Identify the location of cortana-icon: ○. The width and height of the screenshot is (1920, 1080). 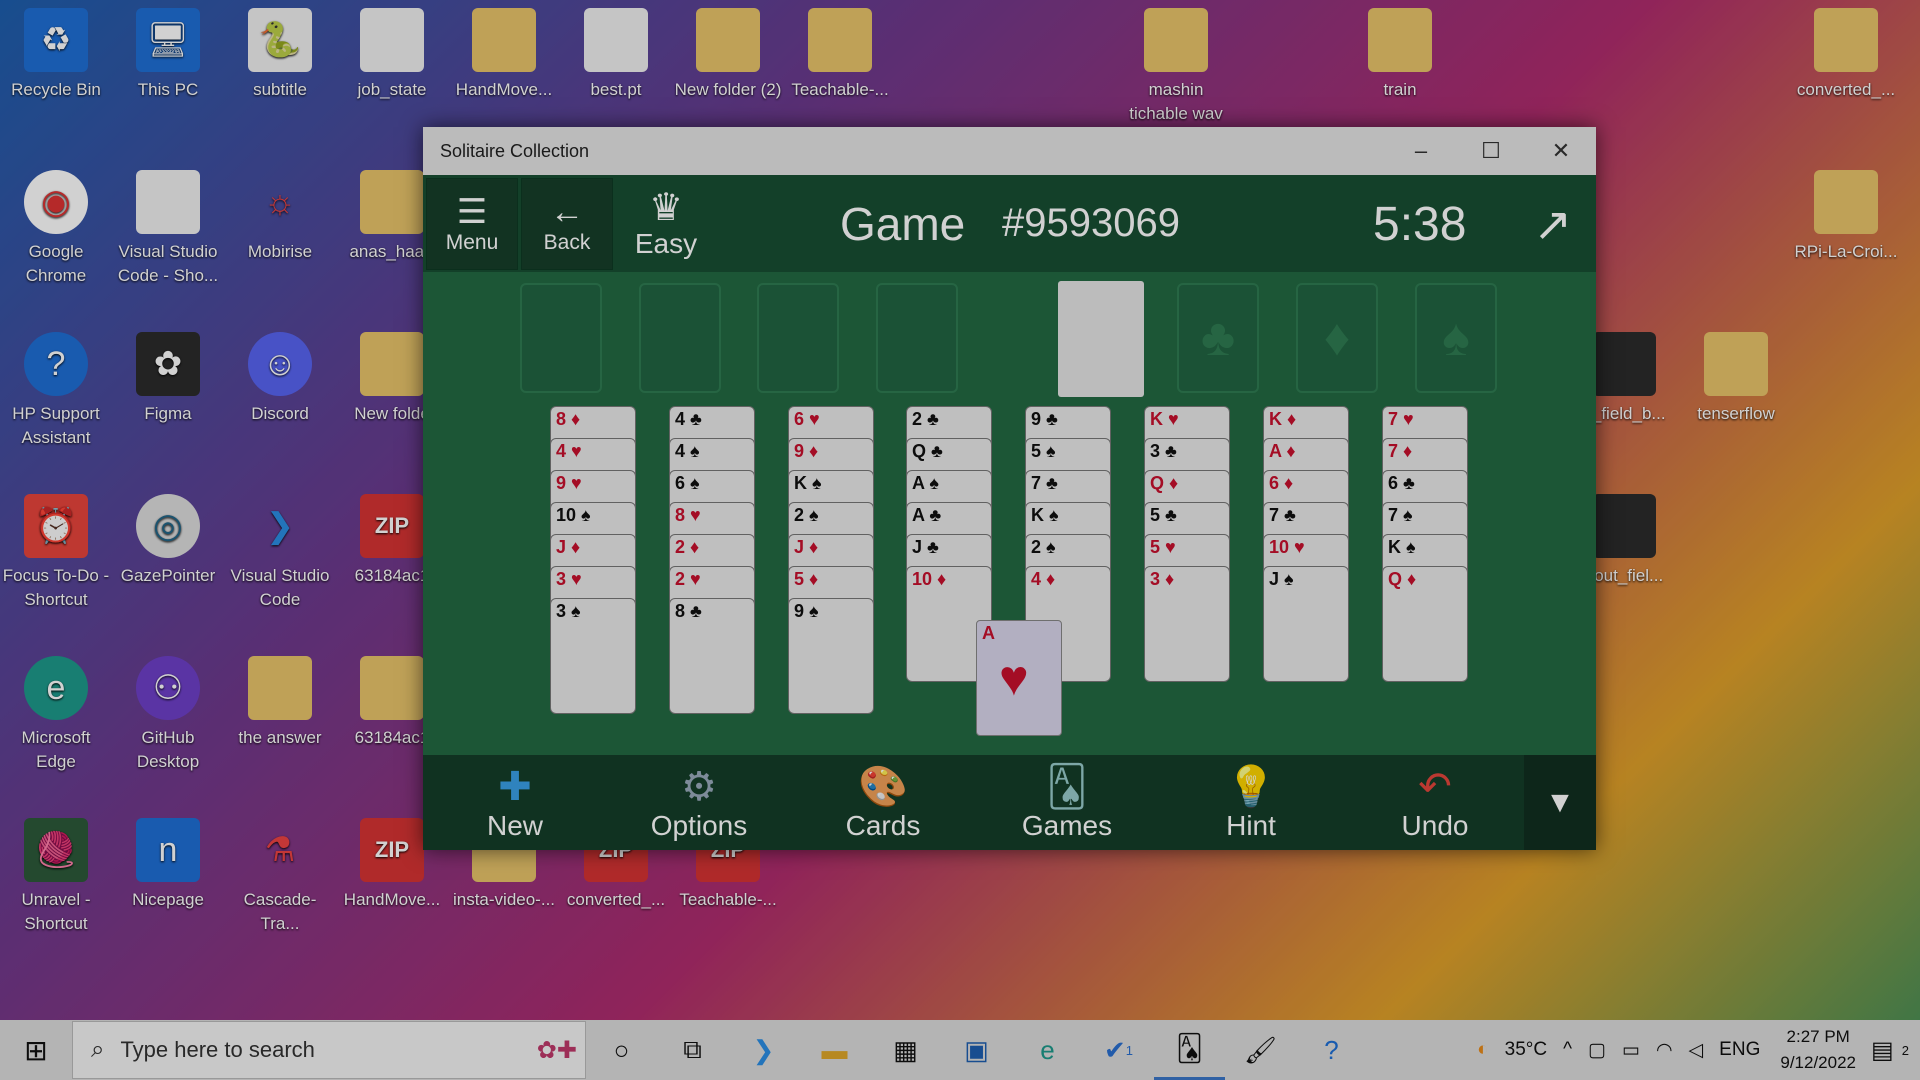
(621, 1050).